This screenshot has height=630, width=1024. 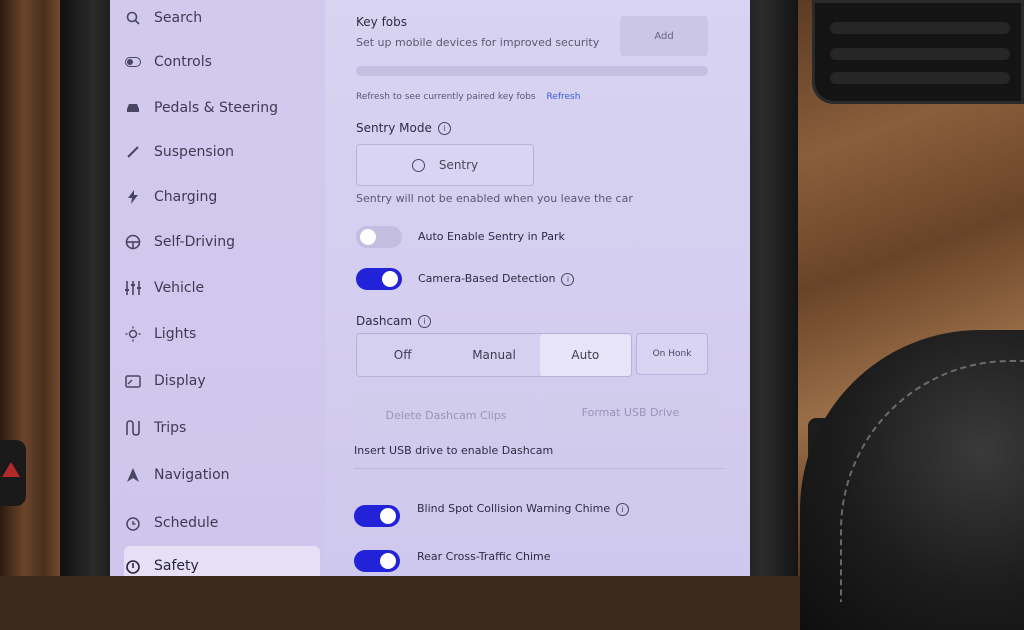 I want to click on rear-cross-traffic-label: Rear Cross-Traffic Chime, so click(x=484, y=556).